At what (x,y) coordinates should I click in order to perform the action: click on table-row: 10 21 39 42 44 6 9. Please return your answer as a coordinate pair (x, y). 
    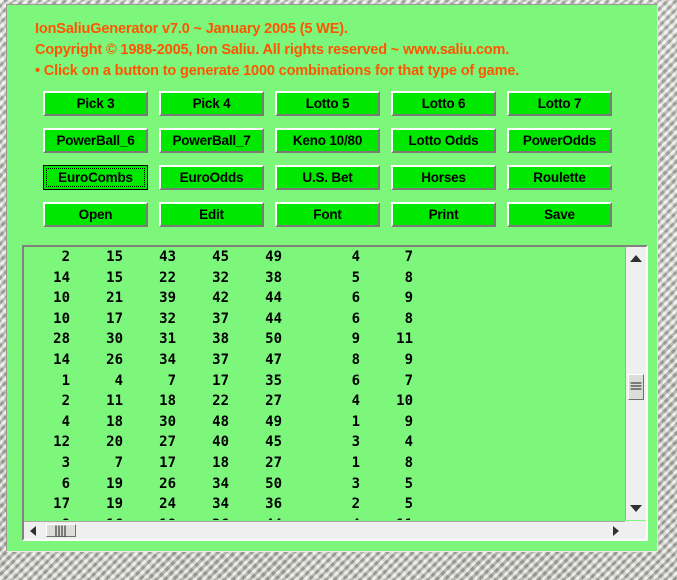
    Looking at the image, I should click on (218, 298).